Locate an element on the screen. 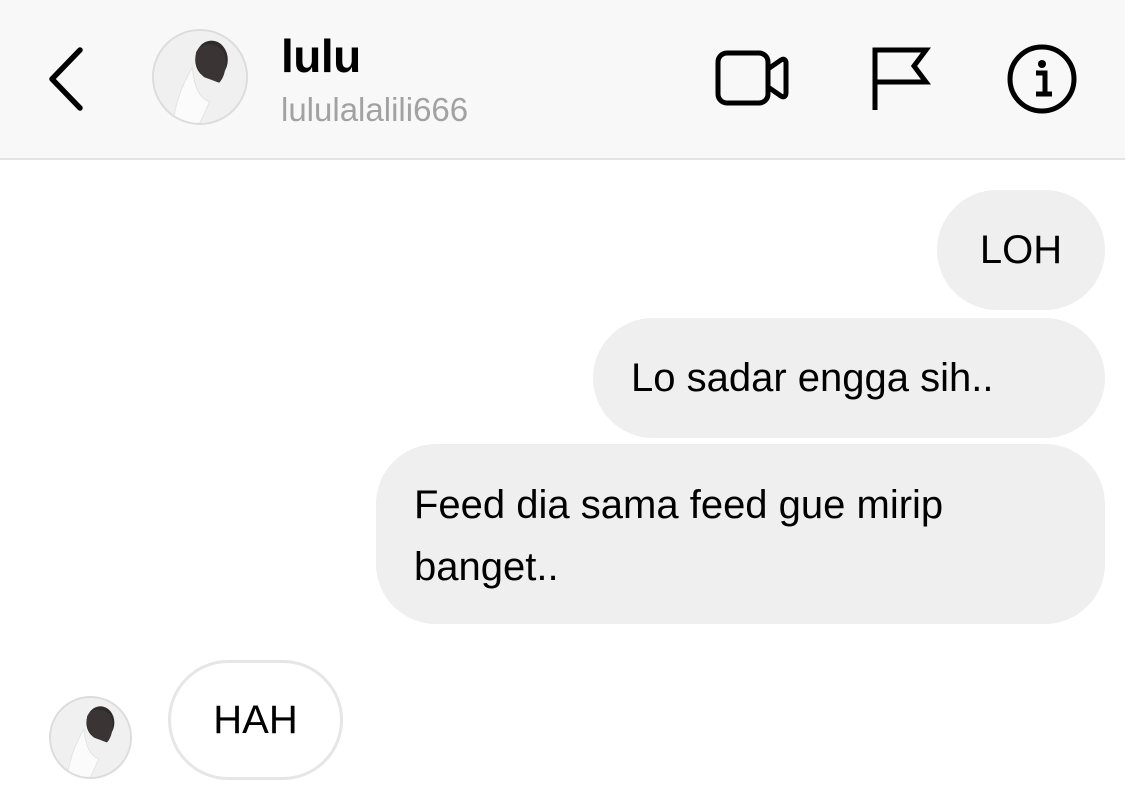 The width and height of the screenshot is (1125, 800). video-camera-icon is located at coordinates (752, 78).